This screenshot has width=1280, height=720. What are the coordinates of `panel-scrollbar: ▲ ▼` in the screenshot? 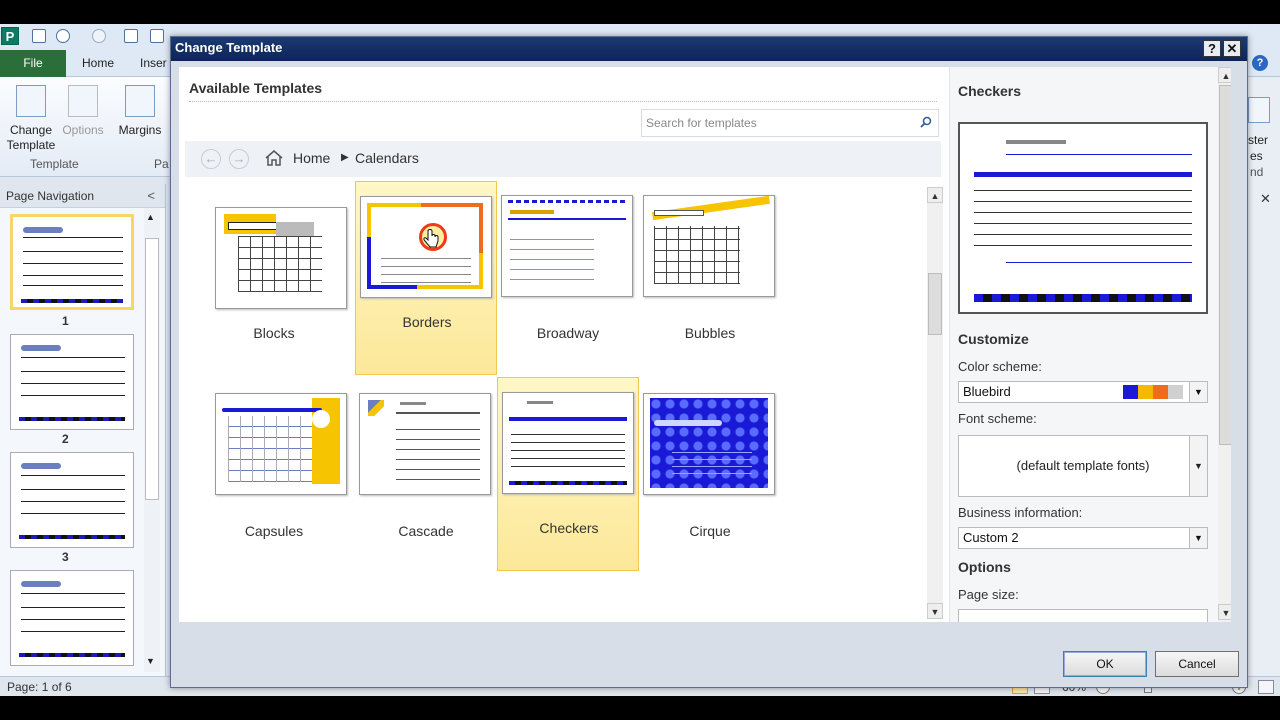 It's located at (1224, 344).